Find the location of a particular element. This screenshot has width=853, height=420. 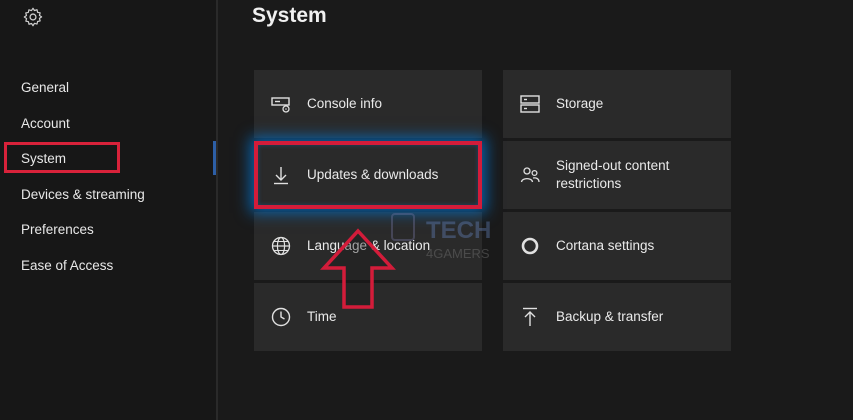

tile-updates-downloads: Updates & downloads is located at coordinates (368, 175).